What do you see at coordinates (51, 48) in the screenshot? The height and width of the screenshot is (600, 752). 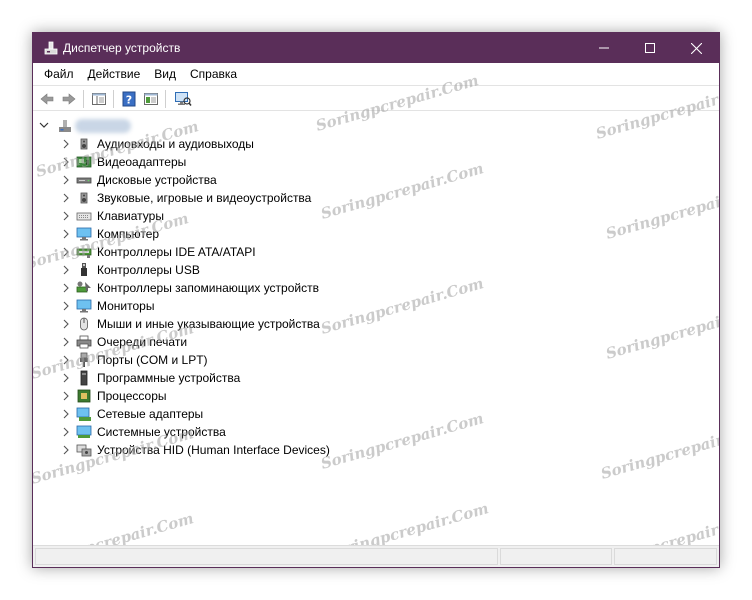 I see `device-manager-icon` at bounding box center [51, 48].